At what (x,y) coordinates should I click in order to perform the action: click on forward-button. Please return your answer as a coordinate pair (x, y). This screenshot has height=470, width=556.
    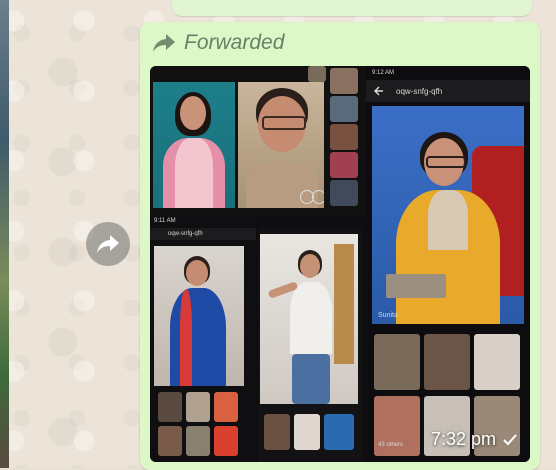
    Looking at the image, I should click on (108, 244).